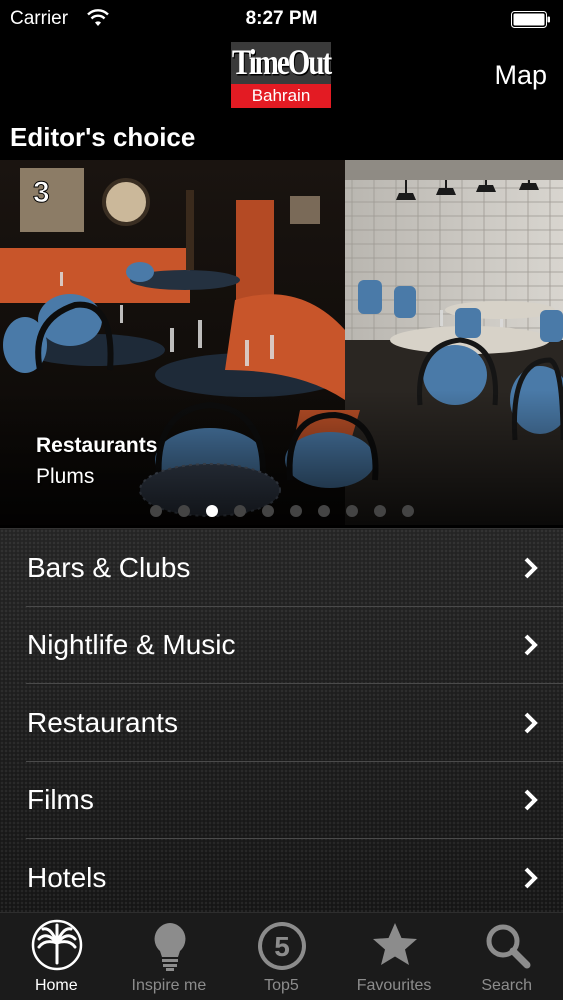 The height and width of the screenshot is (1000, 563). Describe the element at coordinates (281, 511) in the screenshot. I see `page-indicator` at that location.